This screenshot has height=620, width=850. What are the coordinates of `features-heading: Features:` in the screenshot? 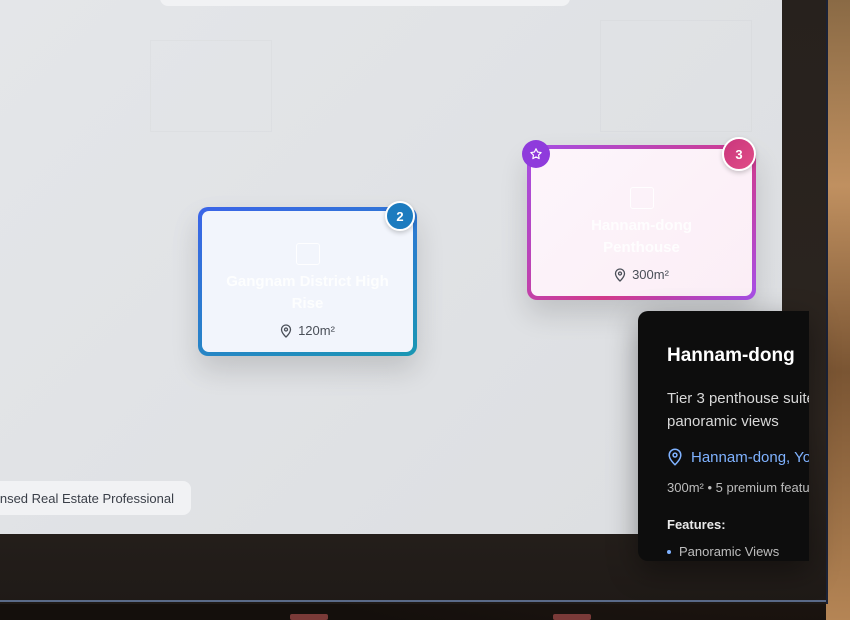 It's located at (696, 524).